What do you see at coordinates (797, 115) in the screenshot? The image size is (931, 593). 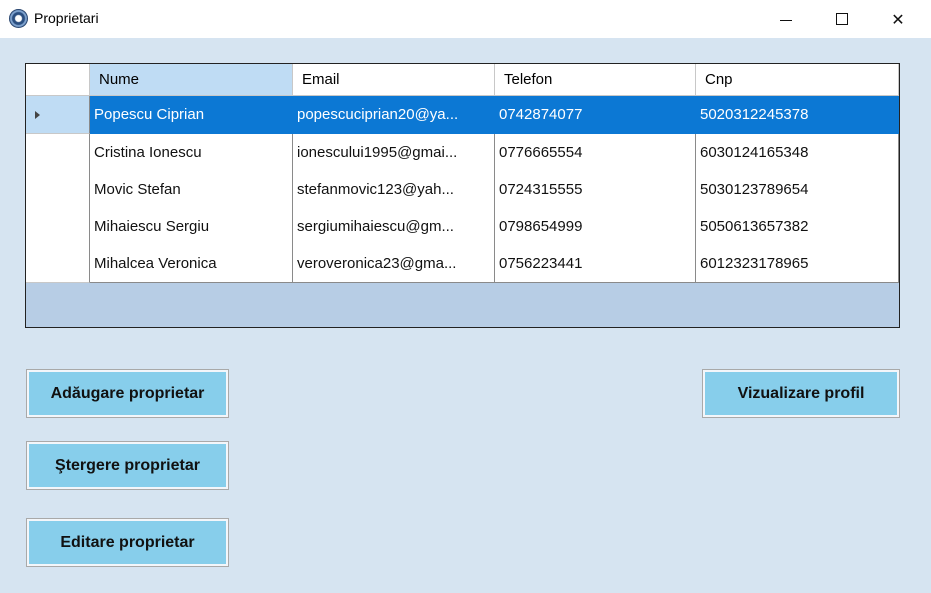 I see `cell-cnp: 5020312245378` at bounding box center [797, 115].